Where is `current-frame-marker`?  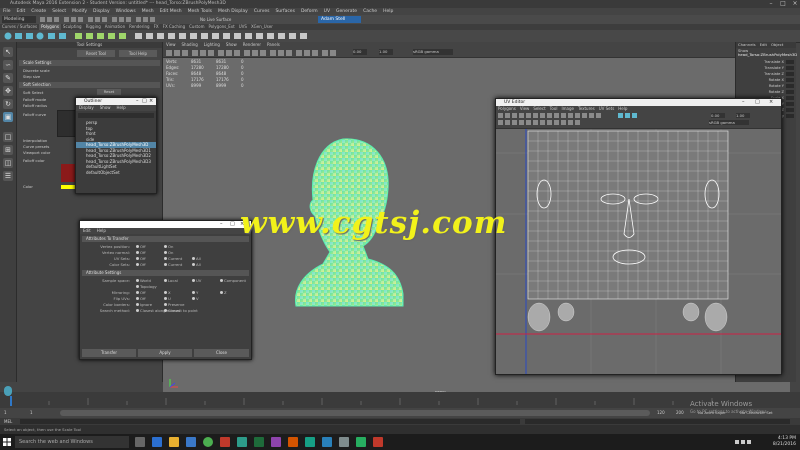 current-frame-marker is located at coordinates (11, 401).